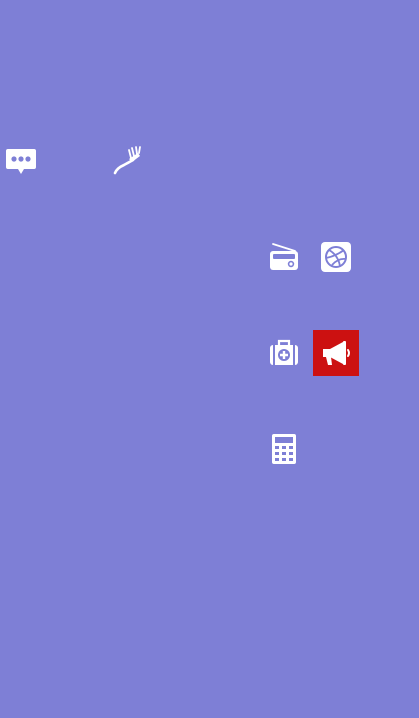  What do you see at coordinates (336, 257) in the screenshot?
I see `dribbble-icon` at bounding box center [336, 257].